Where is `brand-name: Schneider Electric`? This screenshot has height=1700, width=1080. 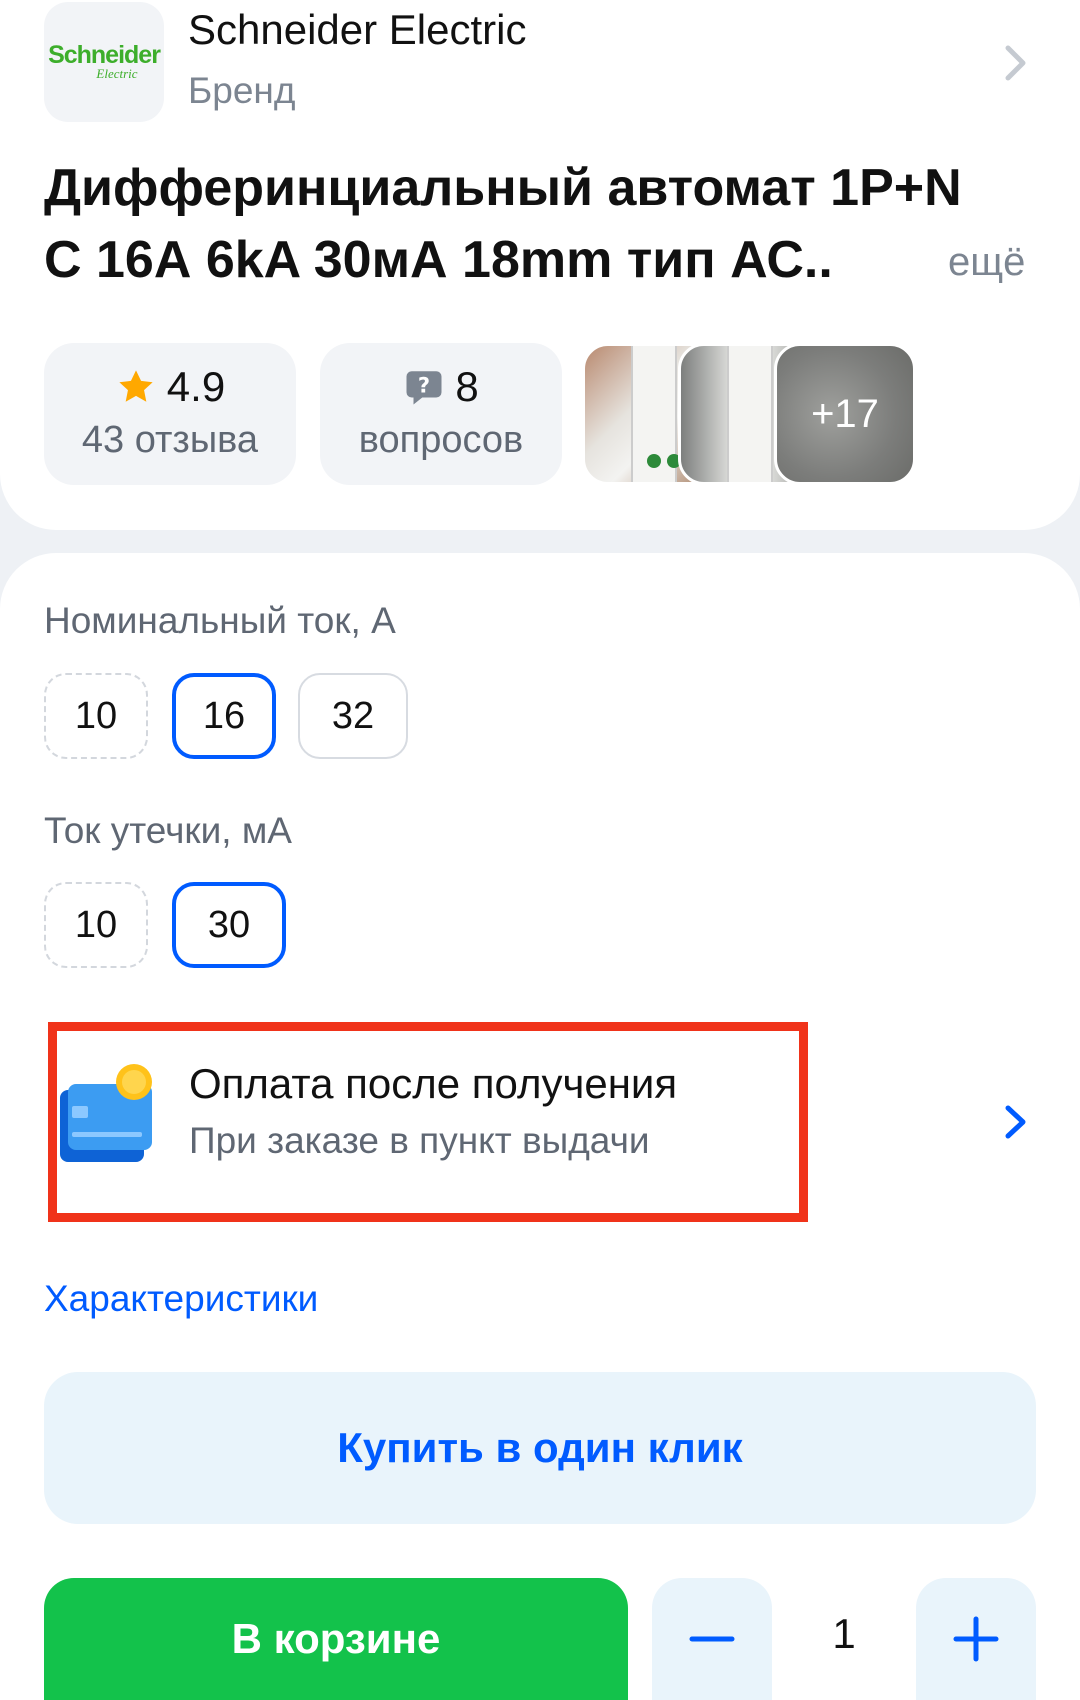 brand-name: Schneider Electric is located at coordinates (357, 30).